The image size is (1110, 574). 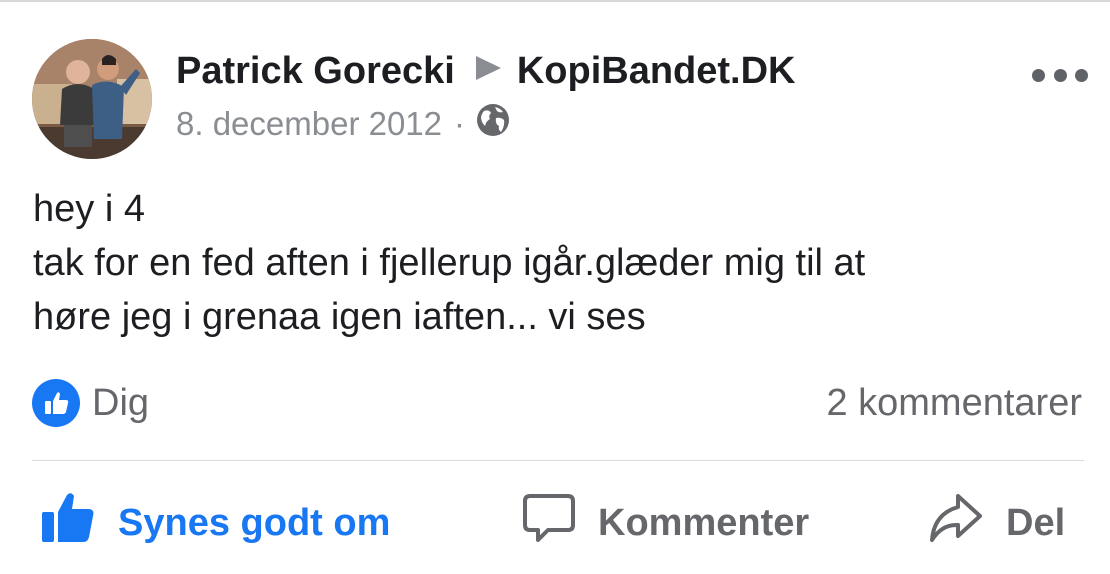 What do you see at coordinates (558, 460) in the screenshot?
I see `actions-divider` at bounding box center [558, 460].